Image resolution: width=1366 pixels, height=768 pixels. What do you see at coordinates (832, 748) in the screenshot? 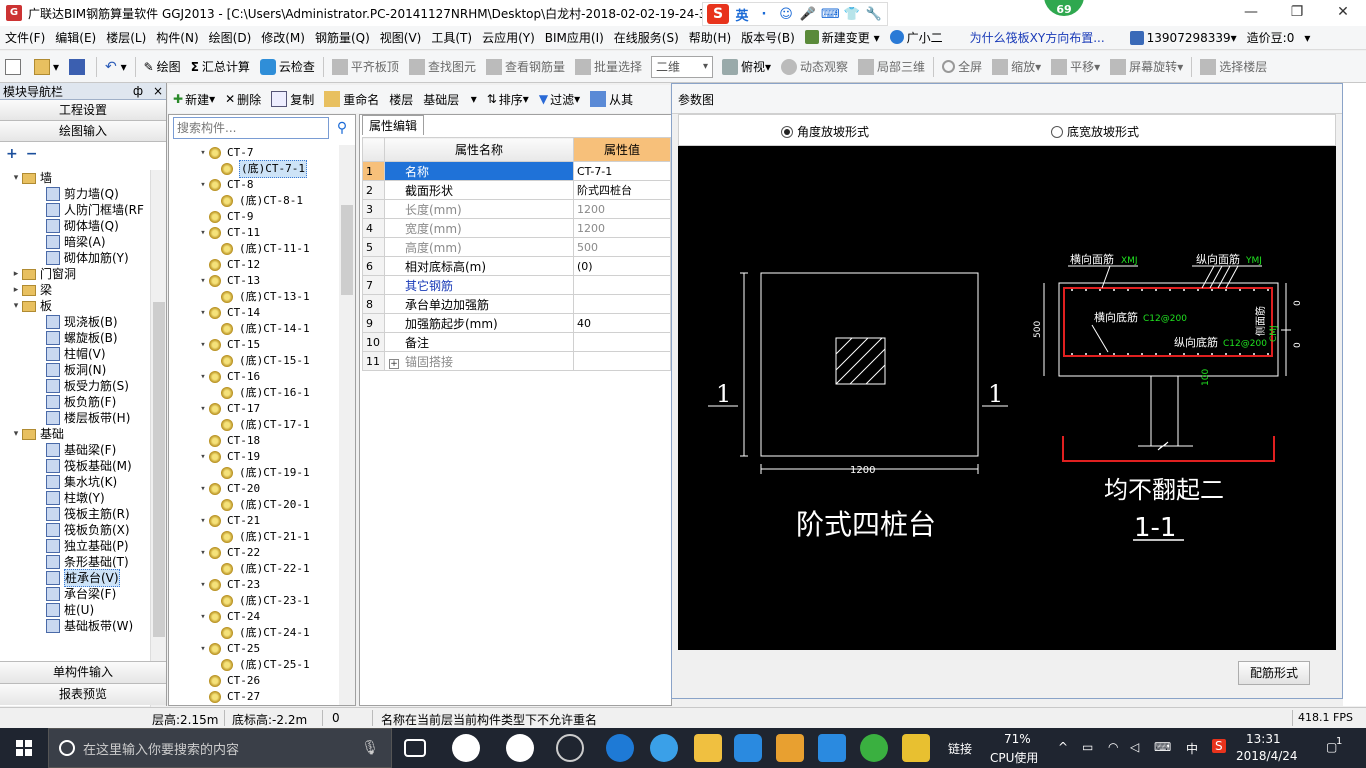
I see `glodon-app-icon` at bounding box center [832, 748].